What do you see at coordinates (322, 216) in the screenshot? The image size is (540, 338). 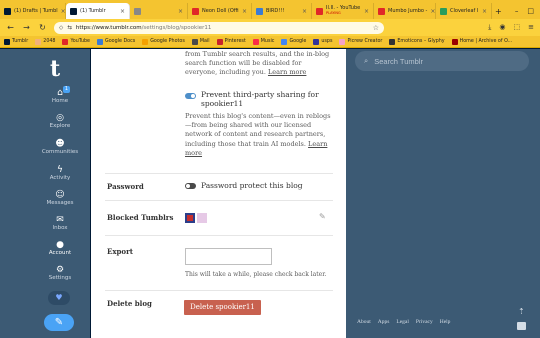 I see `pencil-edit-icon: ✎` at bounding box center [322, 216].